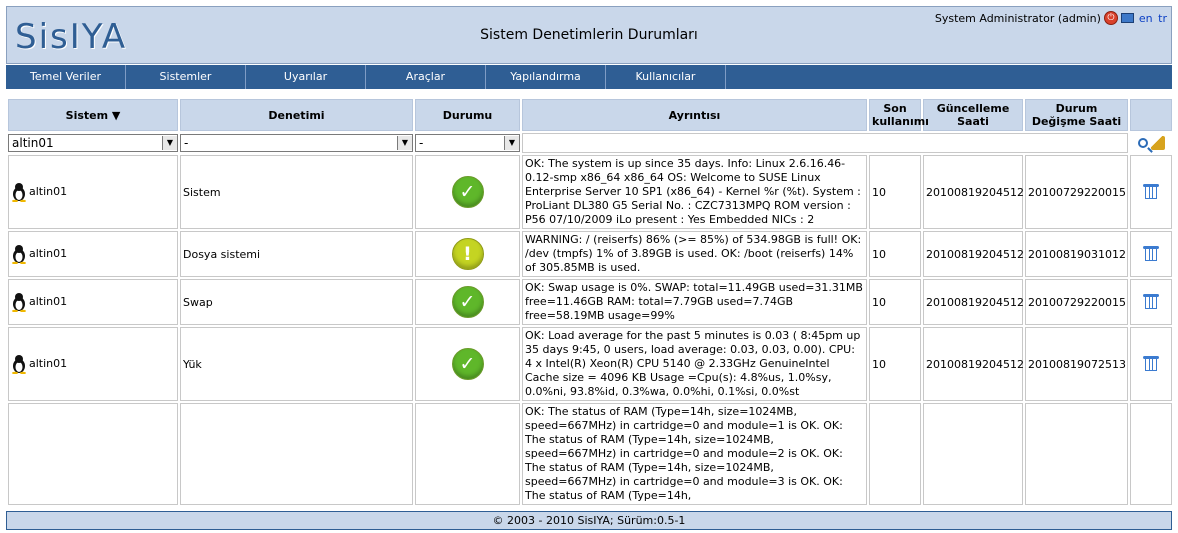 The image size is (1178, 533). Describe the element at coordinates (296, 192) in the screenshot. I see `check-name: Sistem` at that location.